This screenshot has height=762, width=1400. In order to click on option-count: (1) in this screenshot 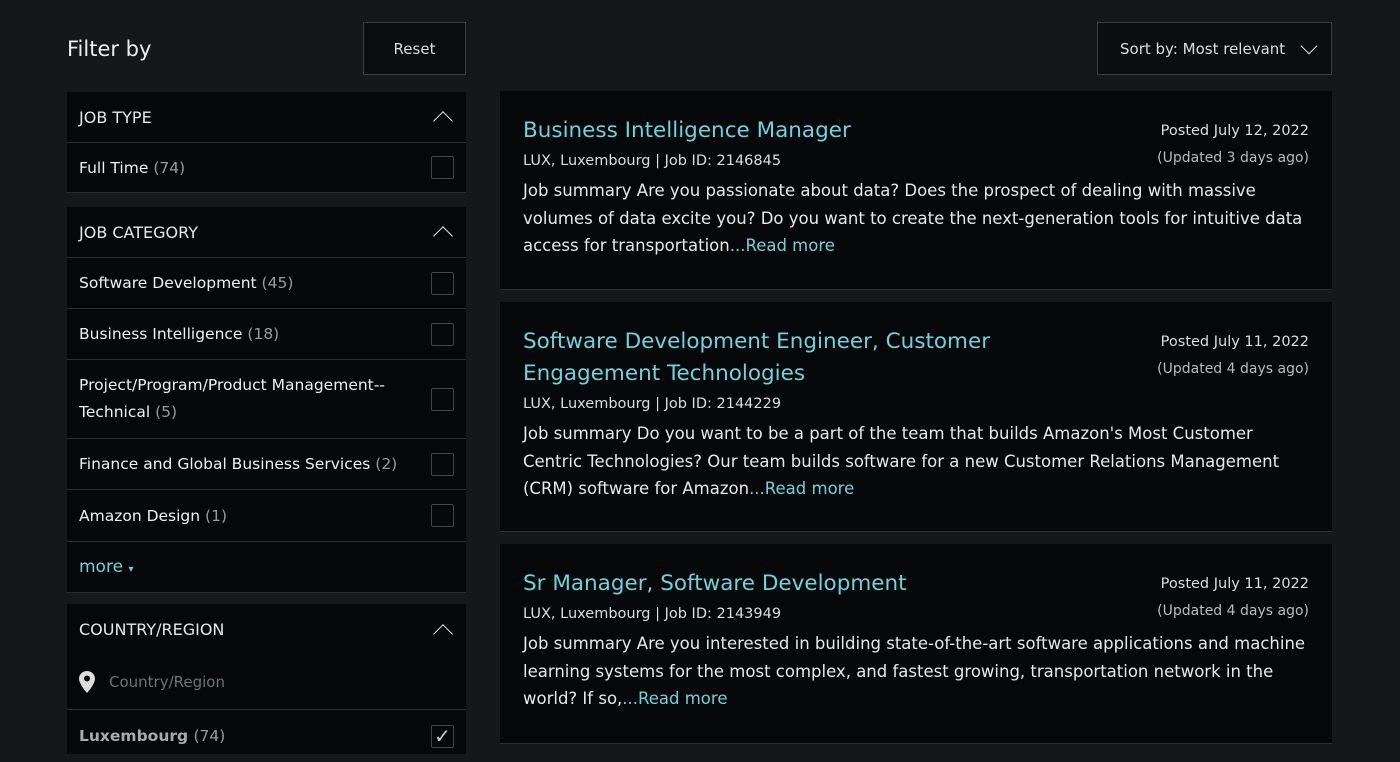, I will do `click(216, 515)`.